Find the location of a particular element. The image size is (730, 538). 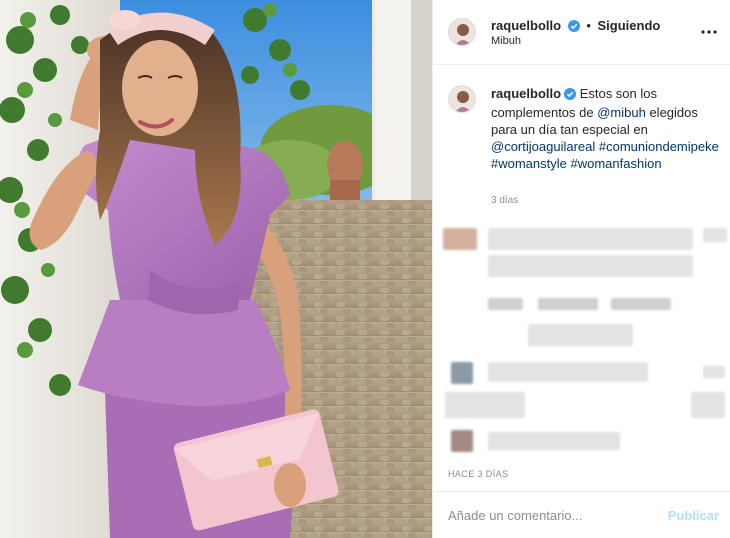

publish-button: Publicar is located at coordinates (693, 515).